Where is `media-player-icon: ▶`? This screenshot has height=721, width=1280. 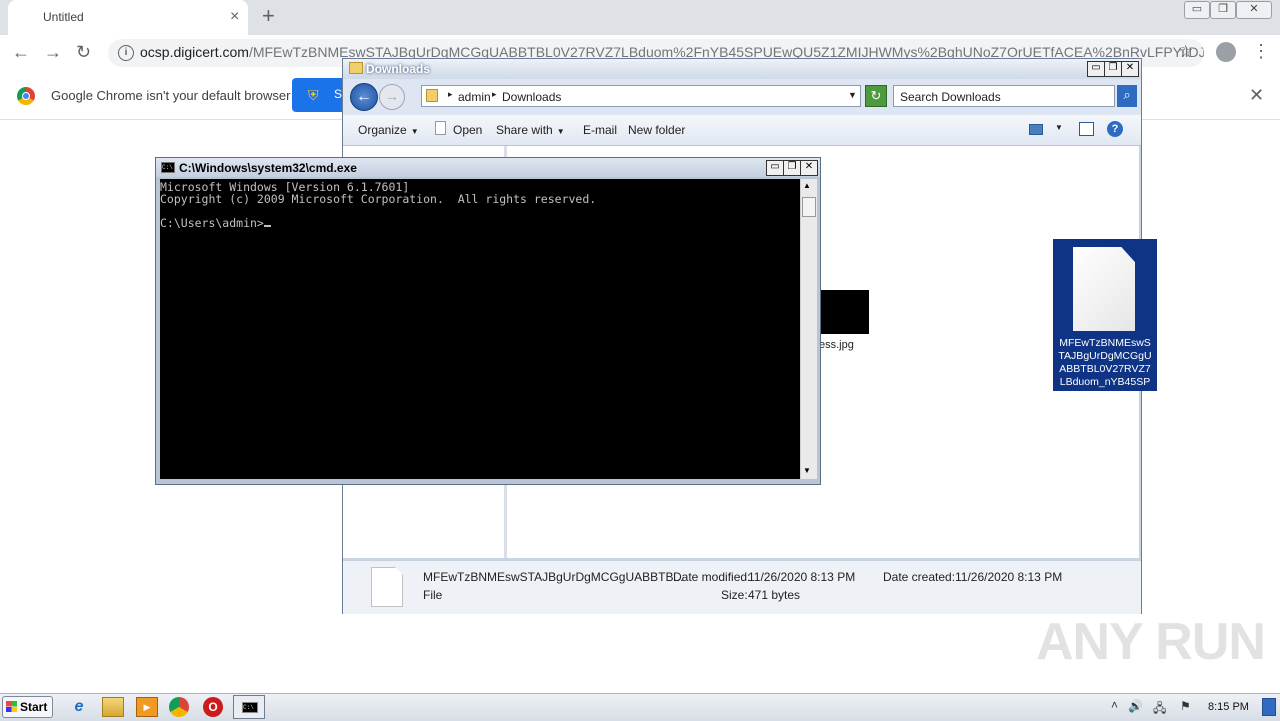 media-player-icon: ▶ is located at coordinates (147, 707).